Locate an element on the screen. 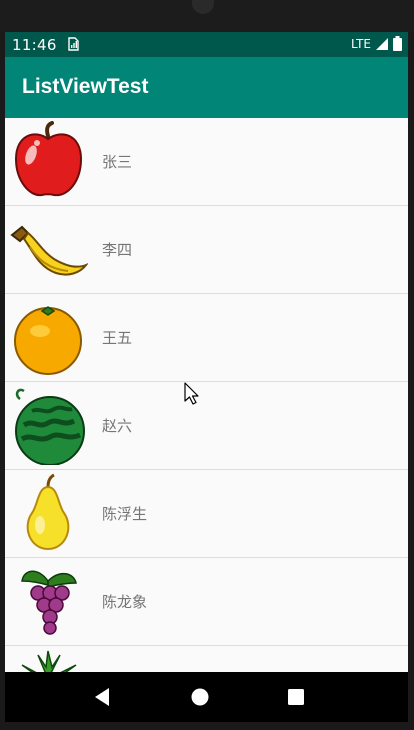  navigation-bar is located at coordinates (206, 697).